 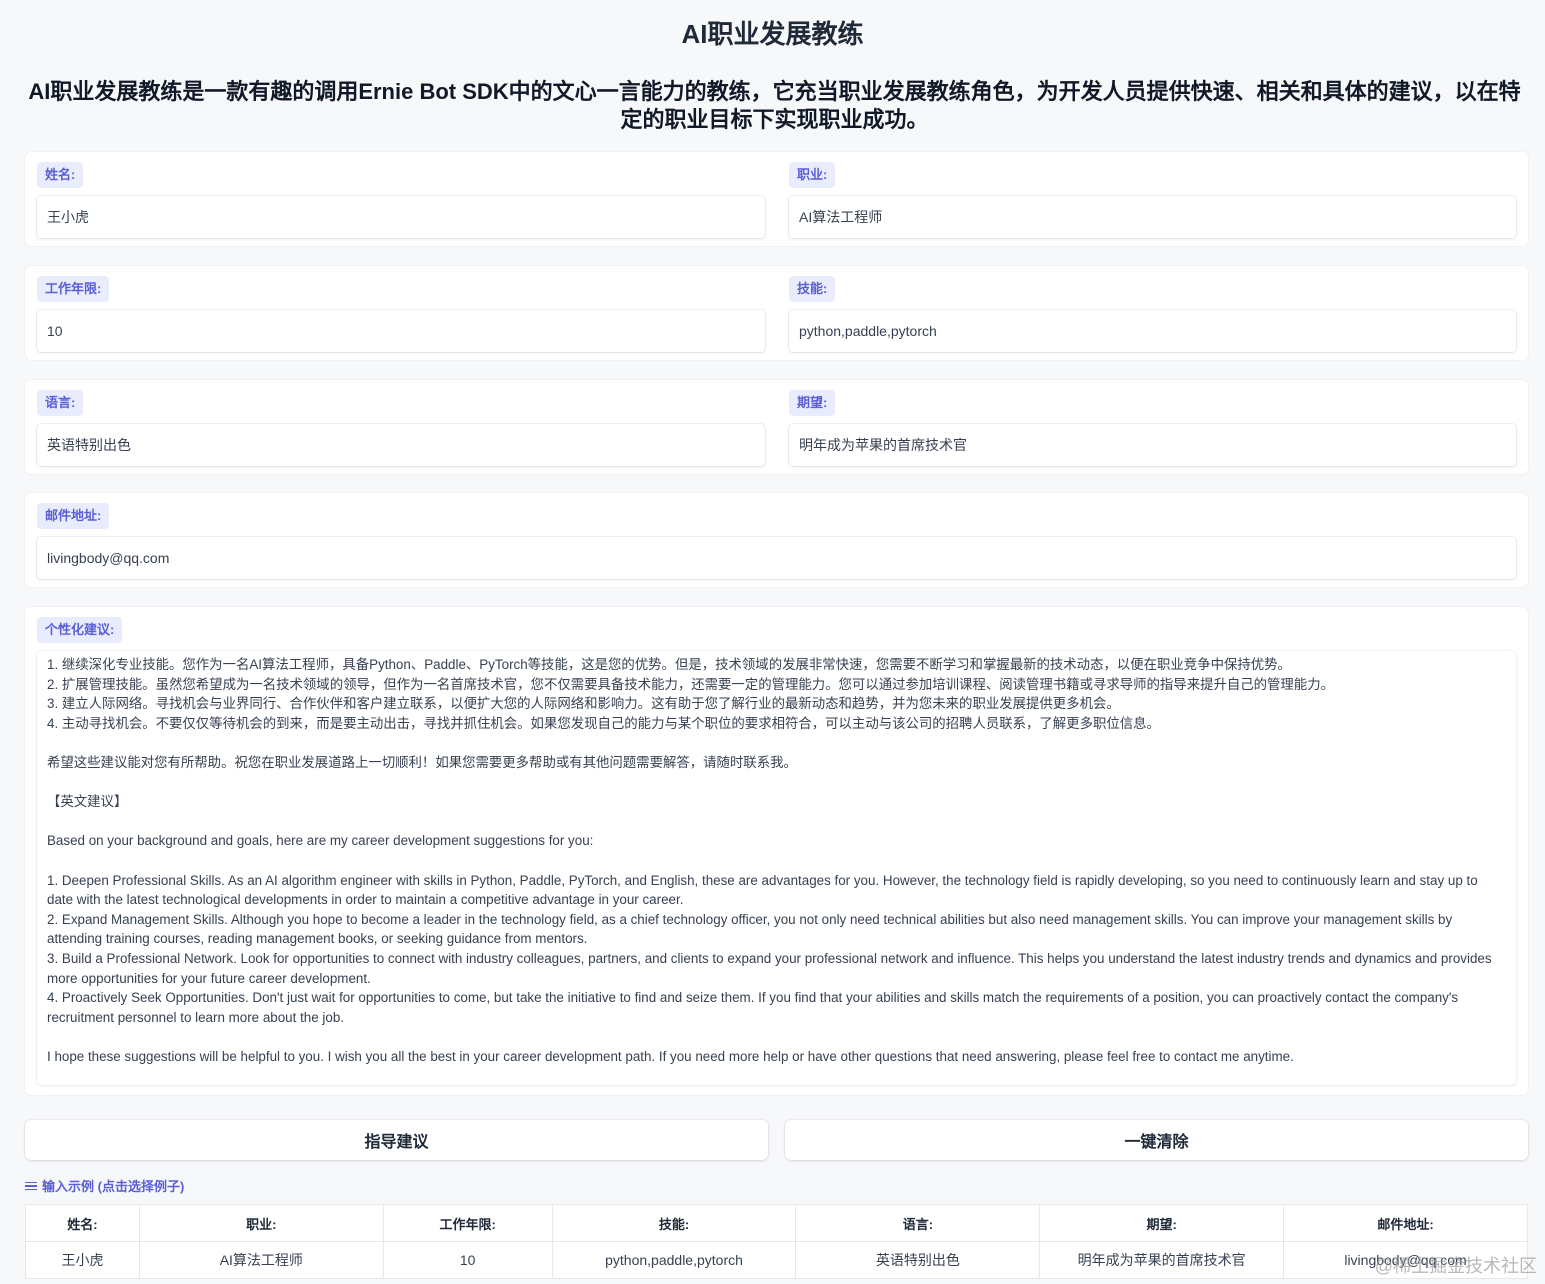 I want to click on language-label: 语言:, so click(x=60, y=403).